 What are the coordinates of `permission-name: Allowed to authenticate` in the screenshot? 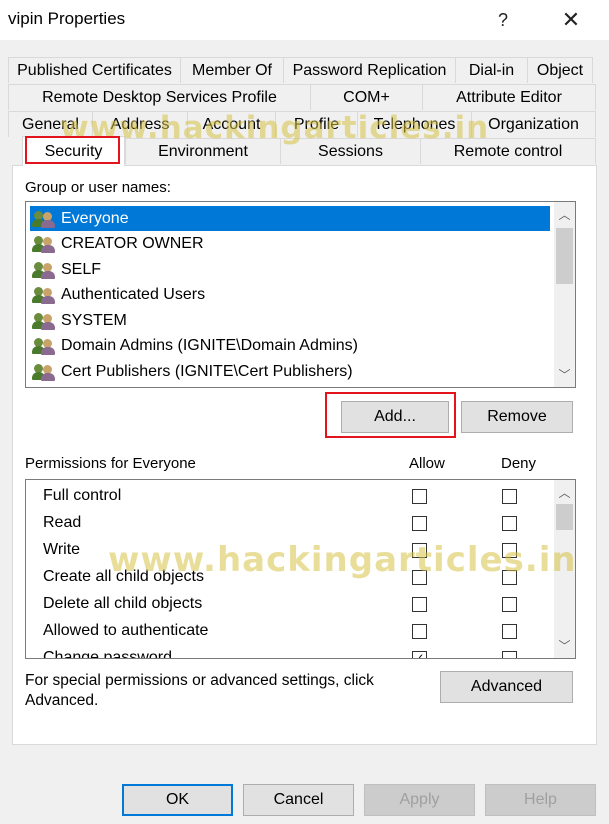 It's located at (126, 630).